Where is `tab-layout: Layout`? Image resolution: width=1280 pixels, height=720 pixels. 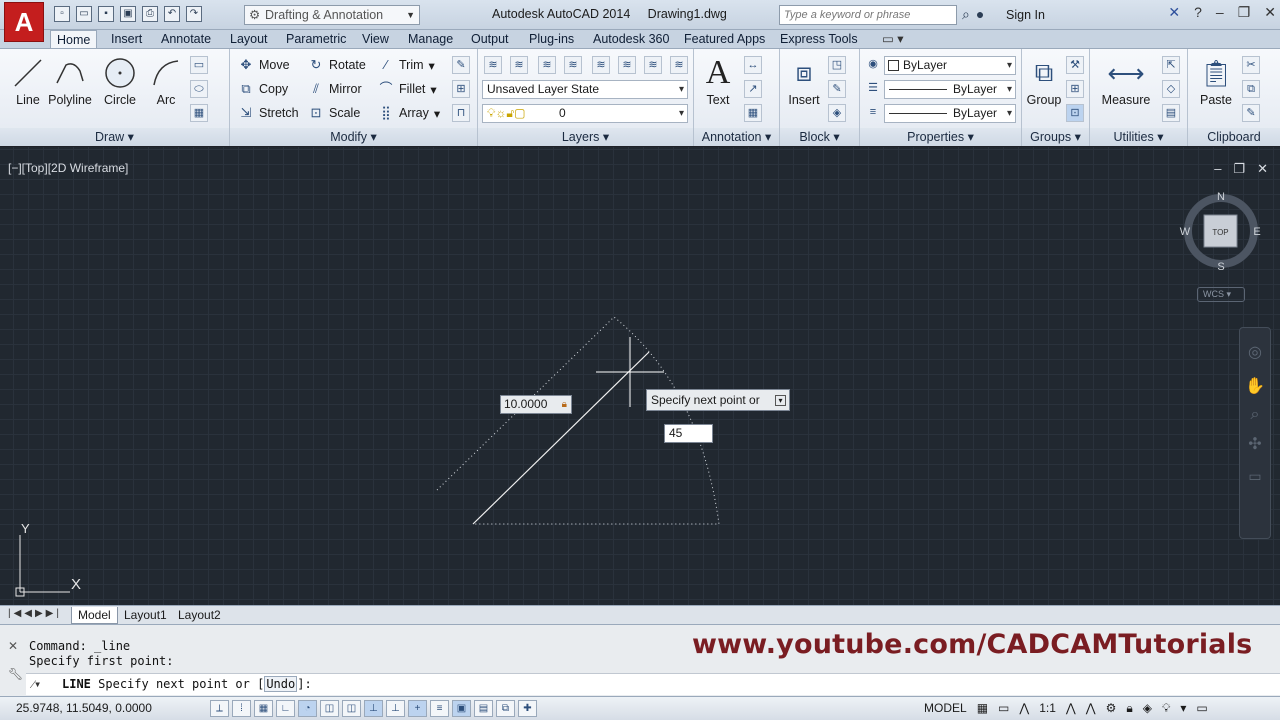
tab-layout: Layout is located at coordinates (249, 39).